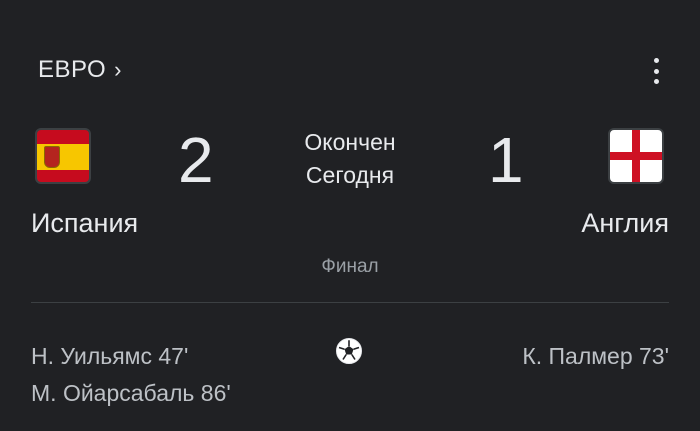 Image resolution: width=700 pixels, height=431 pixels. What do you see at coordinates (110, 356) in the screenshot?
I see `home-scorer: Н. Уильямс 47'` at bounding box center [110, 356].